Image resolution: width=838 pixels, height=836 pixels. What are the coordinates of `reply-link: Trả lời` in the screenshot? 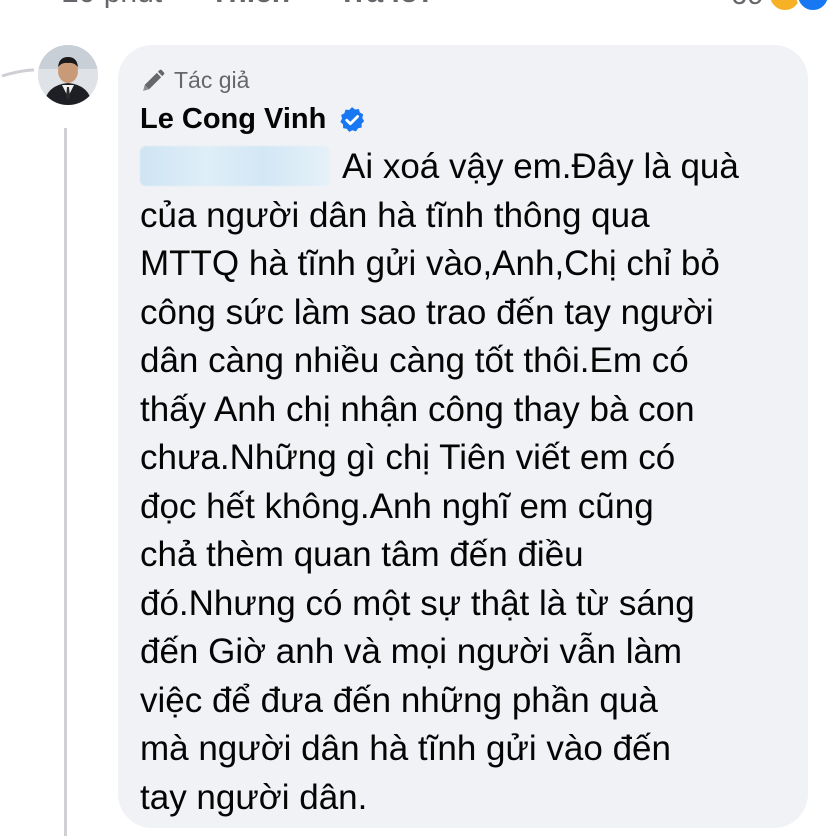 It's located at (383, 5).